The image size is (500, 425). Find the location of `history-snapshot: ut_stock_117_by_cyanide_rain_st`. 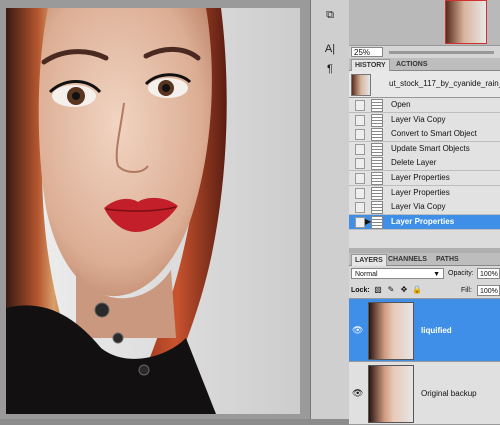

history-snapshot: ut_stock_117_by_cyanide_rain_st is located at coordinates (424, 84).